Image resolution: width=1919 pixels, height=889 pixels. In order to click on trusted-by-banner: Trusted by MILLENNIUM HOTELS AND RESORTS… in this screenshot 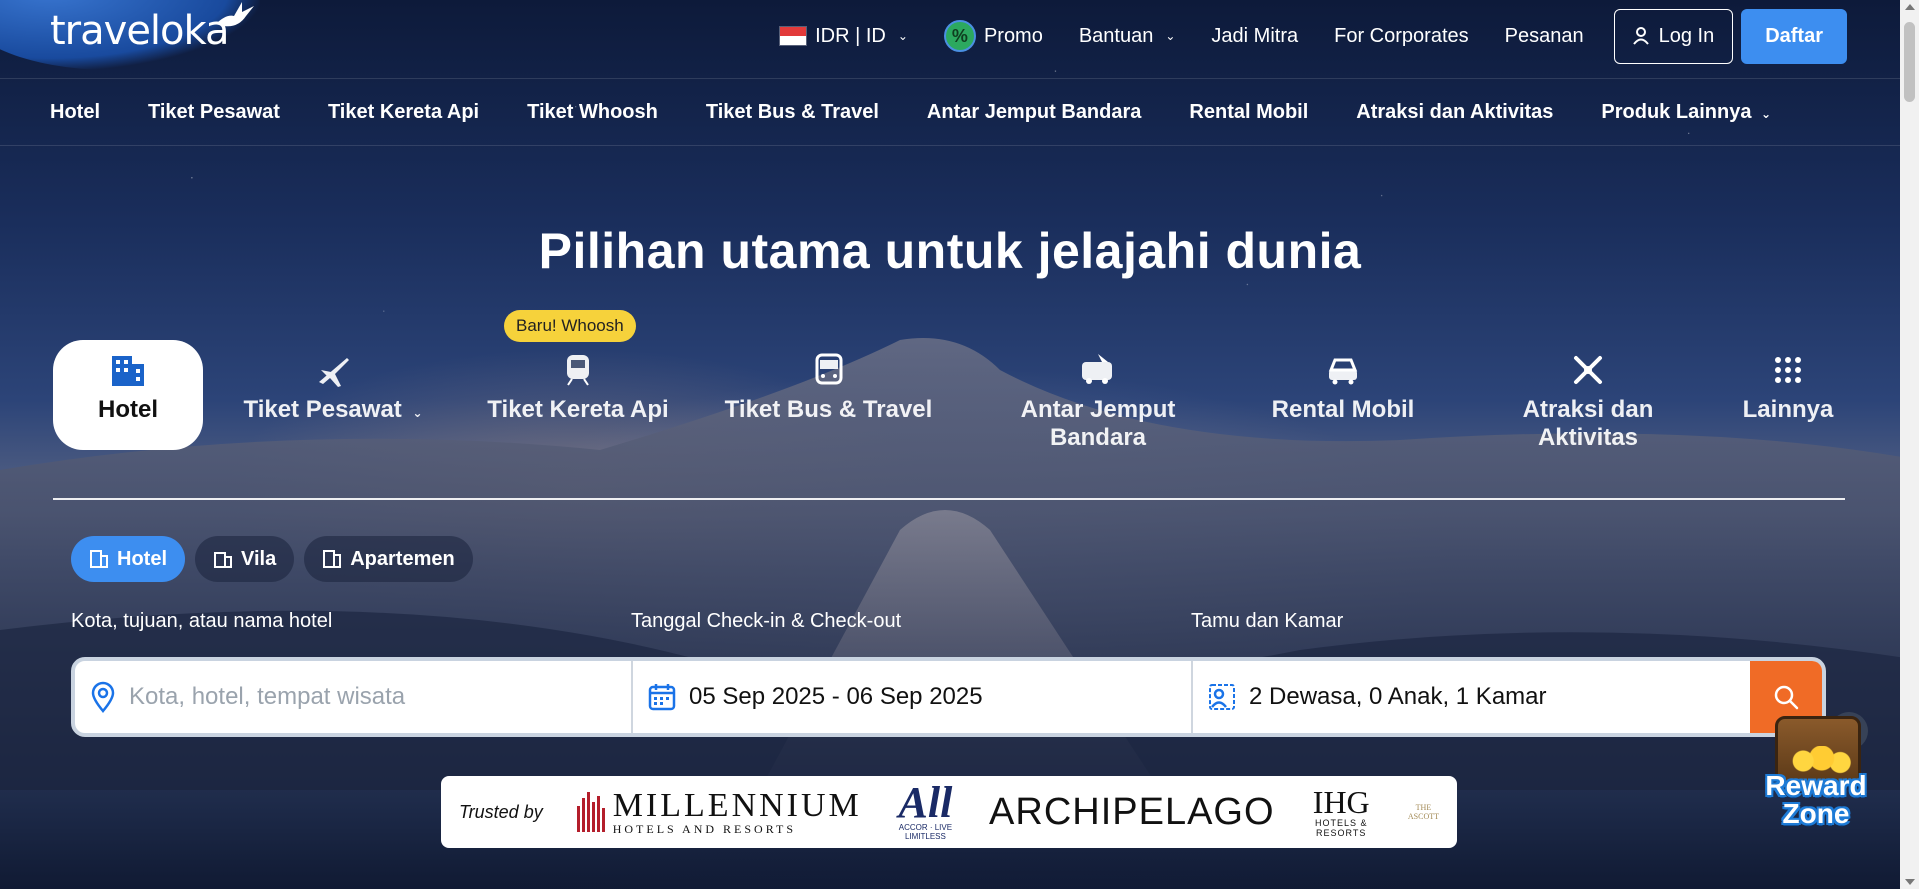, I will do `click(949, 812)`.